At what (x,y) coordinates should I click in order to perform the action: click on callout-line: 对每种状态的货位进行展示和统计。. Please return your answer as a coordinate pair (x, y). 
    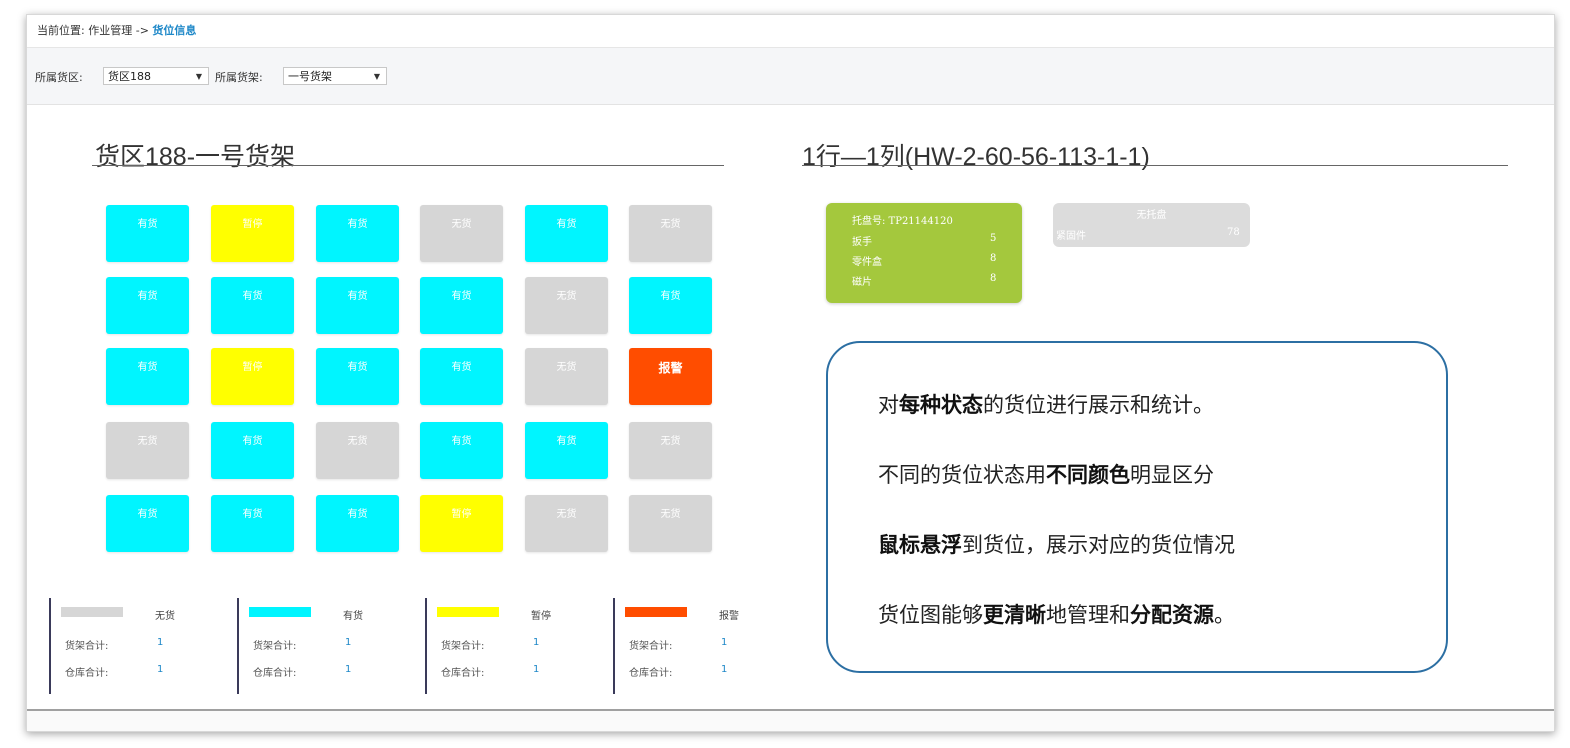
    Looking at the image, I should click on (1046, 404).